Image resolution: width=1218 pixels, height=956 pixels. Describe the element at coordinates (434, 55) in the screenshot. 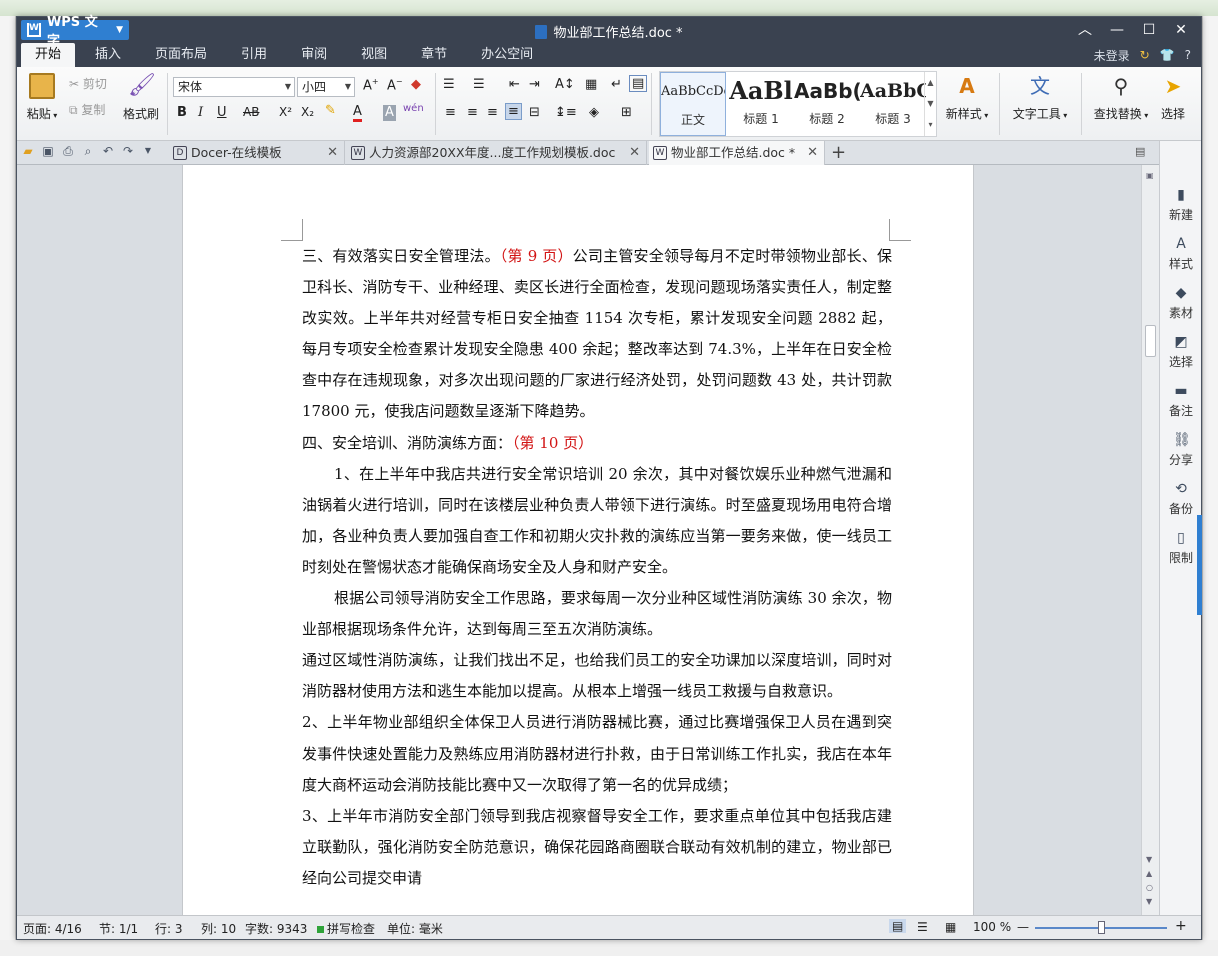

I see `tab-chapter: 章节` at that location.